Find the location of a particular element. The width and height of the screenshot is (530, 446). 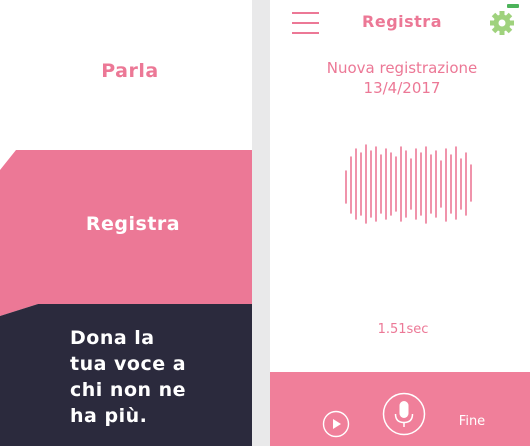

play-button is located at coordinates (336, 424).